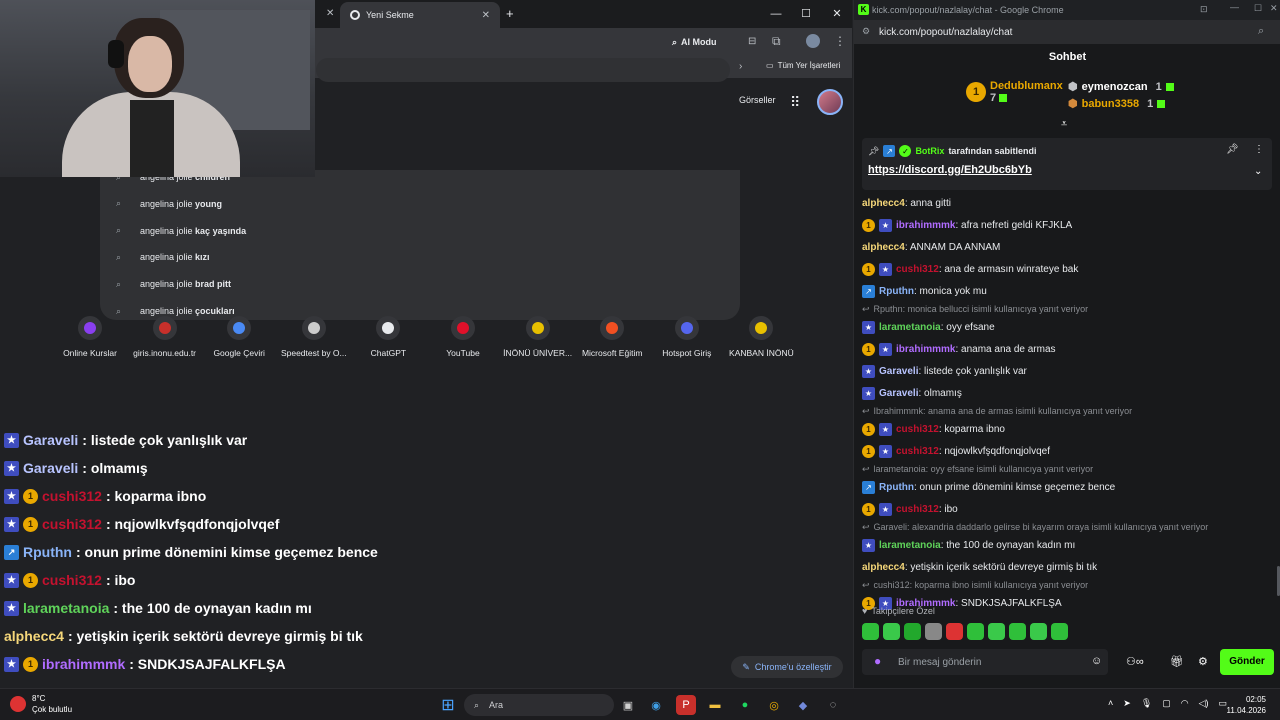  I want to click on expand-pinned-icon: ⌄, so click(1258, 171).